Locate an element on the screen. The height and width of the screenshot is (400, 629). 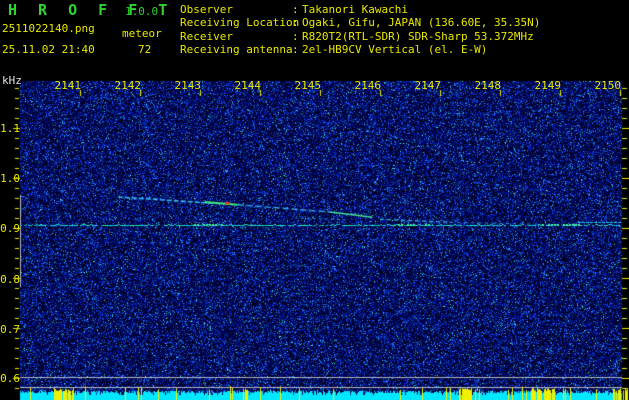
x-tick-label: 2141 is located at coordinates (68, 85).